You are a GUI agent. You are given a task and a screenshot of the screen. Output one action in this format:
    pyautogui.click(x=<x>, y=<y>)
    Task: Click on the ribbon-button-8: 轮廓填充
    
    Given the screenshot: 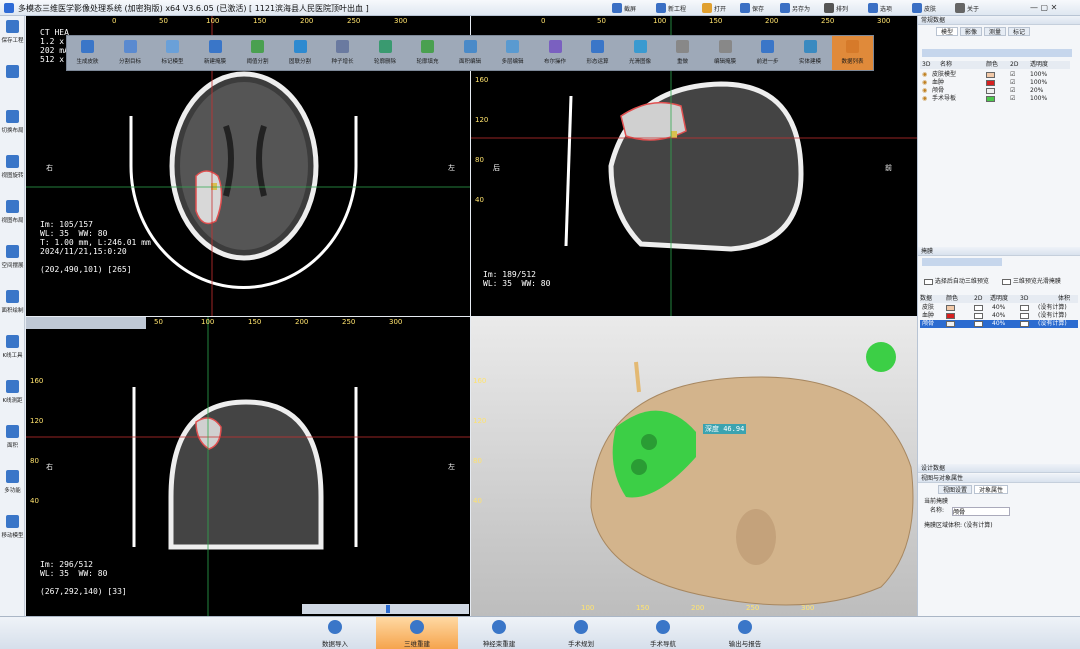 What is the action you would take?
    pyautogui.click(x=427, y=53)
    